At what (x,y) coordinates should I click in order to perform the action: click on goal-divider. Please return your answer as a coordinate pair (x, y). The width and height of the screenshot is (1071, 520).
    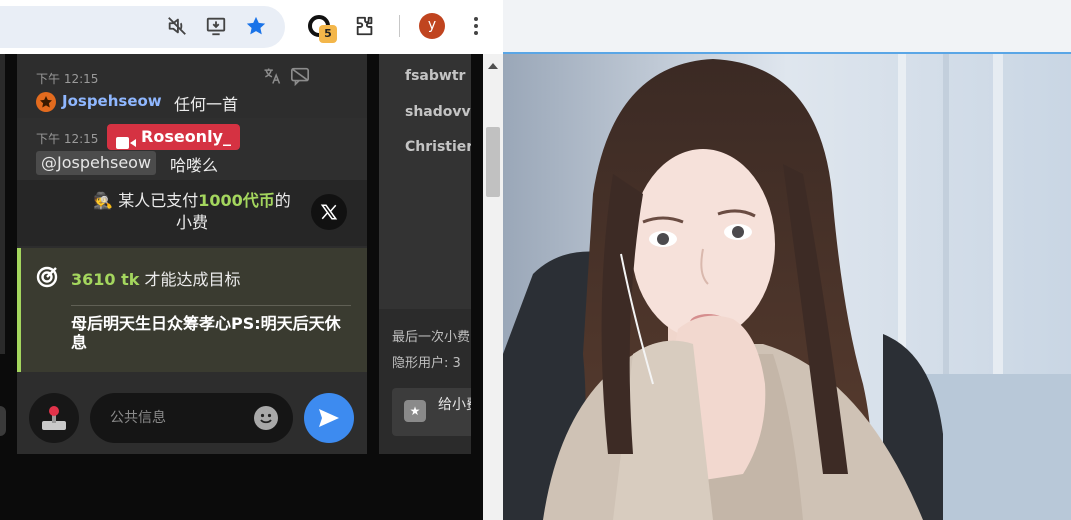
    Looking at the image, I should click on (211, 305).